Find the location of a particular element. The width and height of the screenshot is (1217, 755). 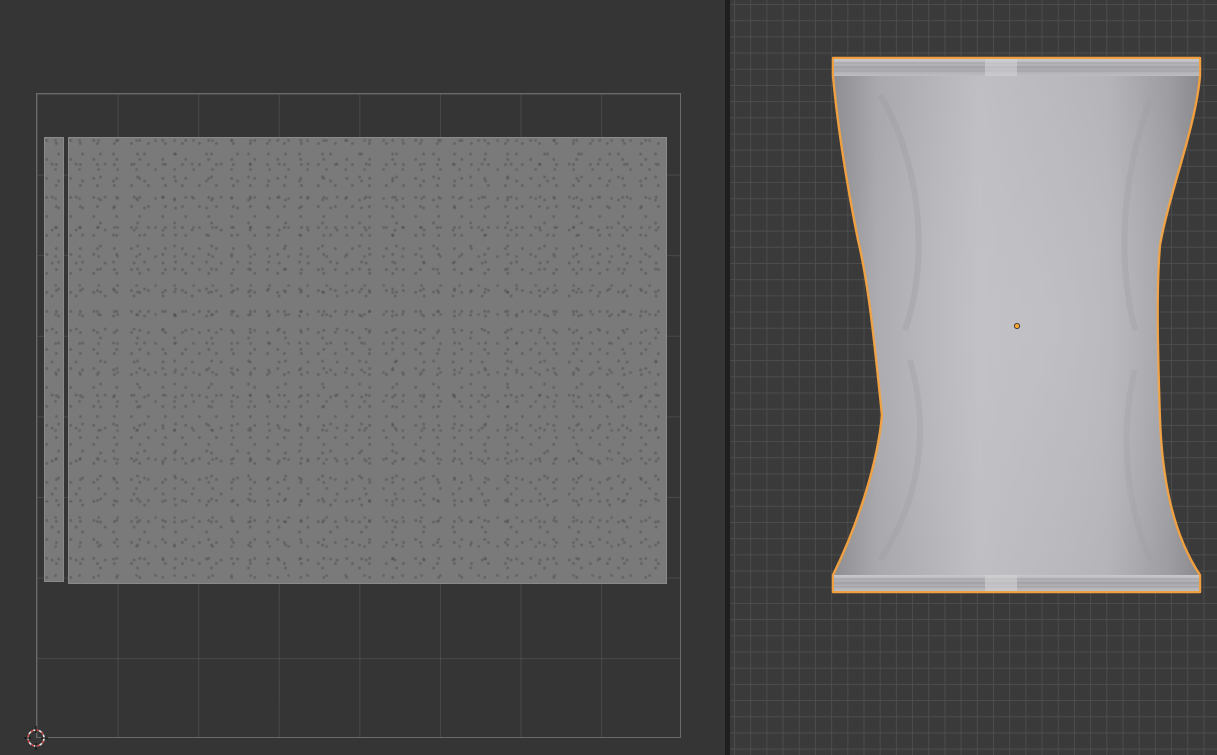

3d-cursor-icon is located at coordinates (36, 738).